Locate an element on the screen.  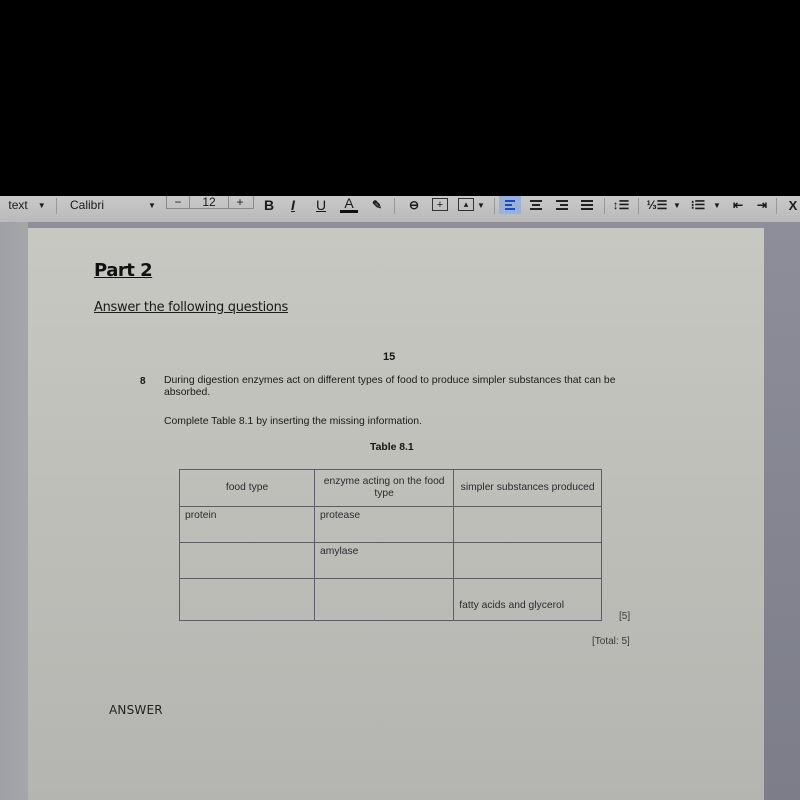
align-left-icon is located at coordinates (510, 205).